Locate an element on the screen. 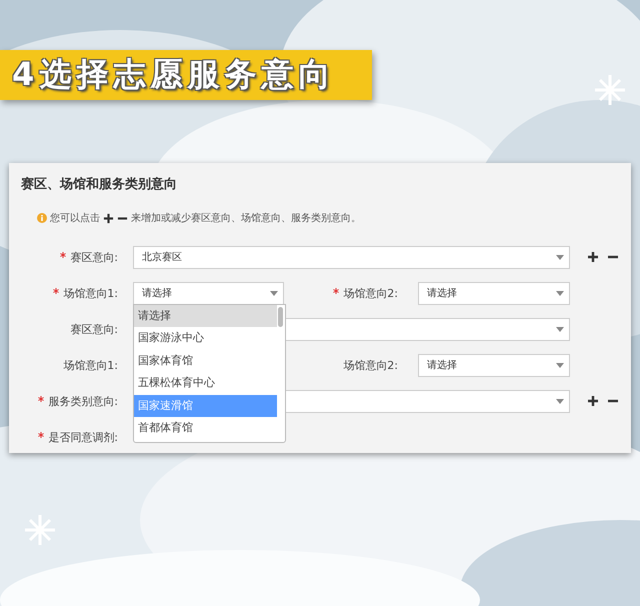 The width and height of the screenshot is (640, 606). banner-title: 4选择志愿服务意向 is located at coordinates (186, 75).